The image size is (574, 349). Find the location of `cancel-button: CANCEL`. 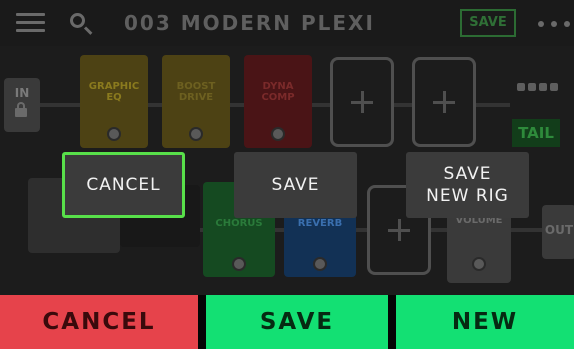

cancel-button: CANCEL is located at coordinates (99, 322).